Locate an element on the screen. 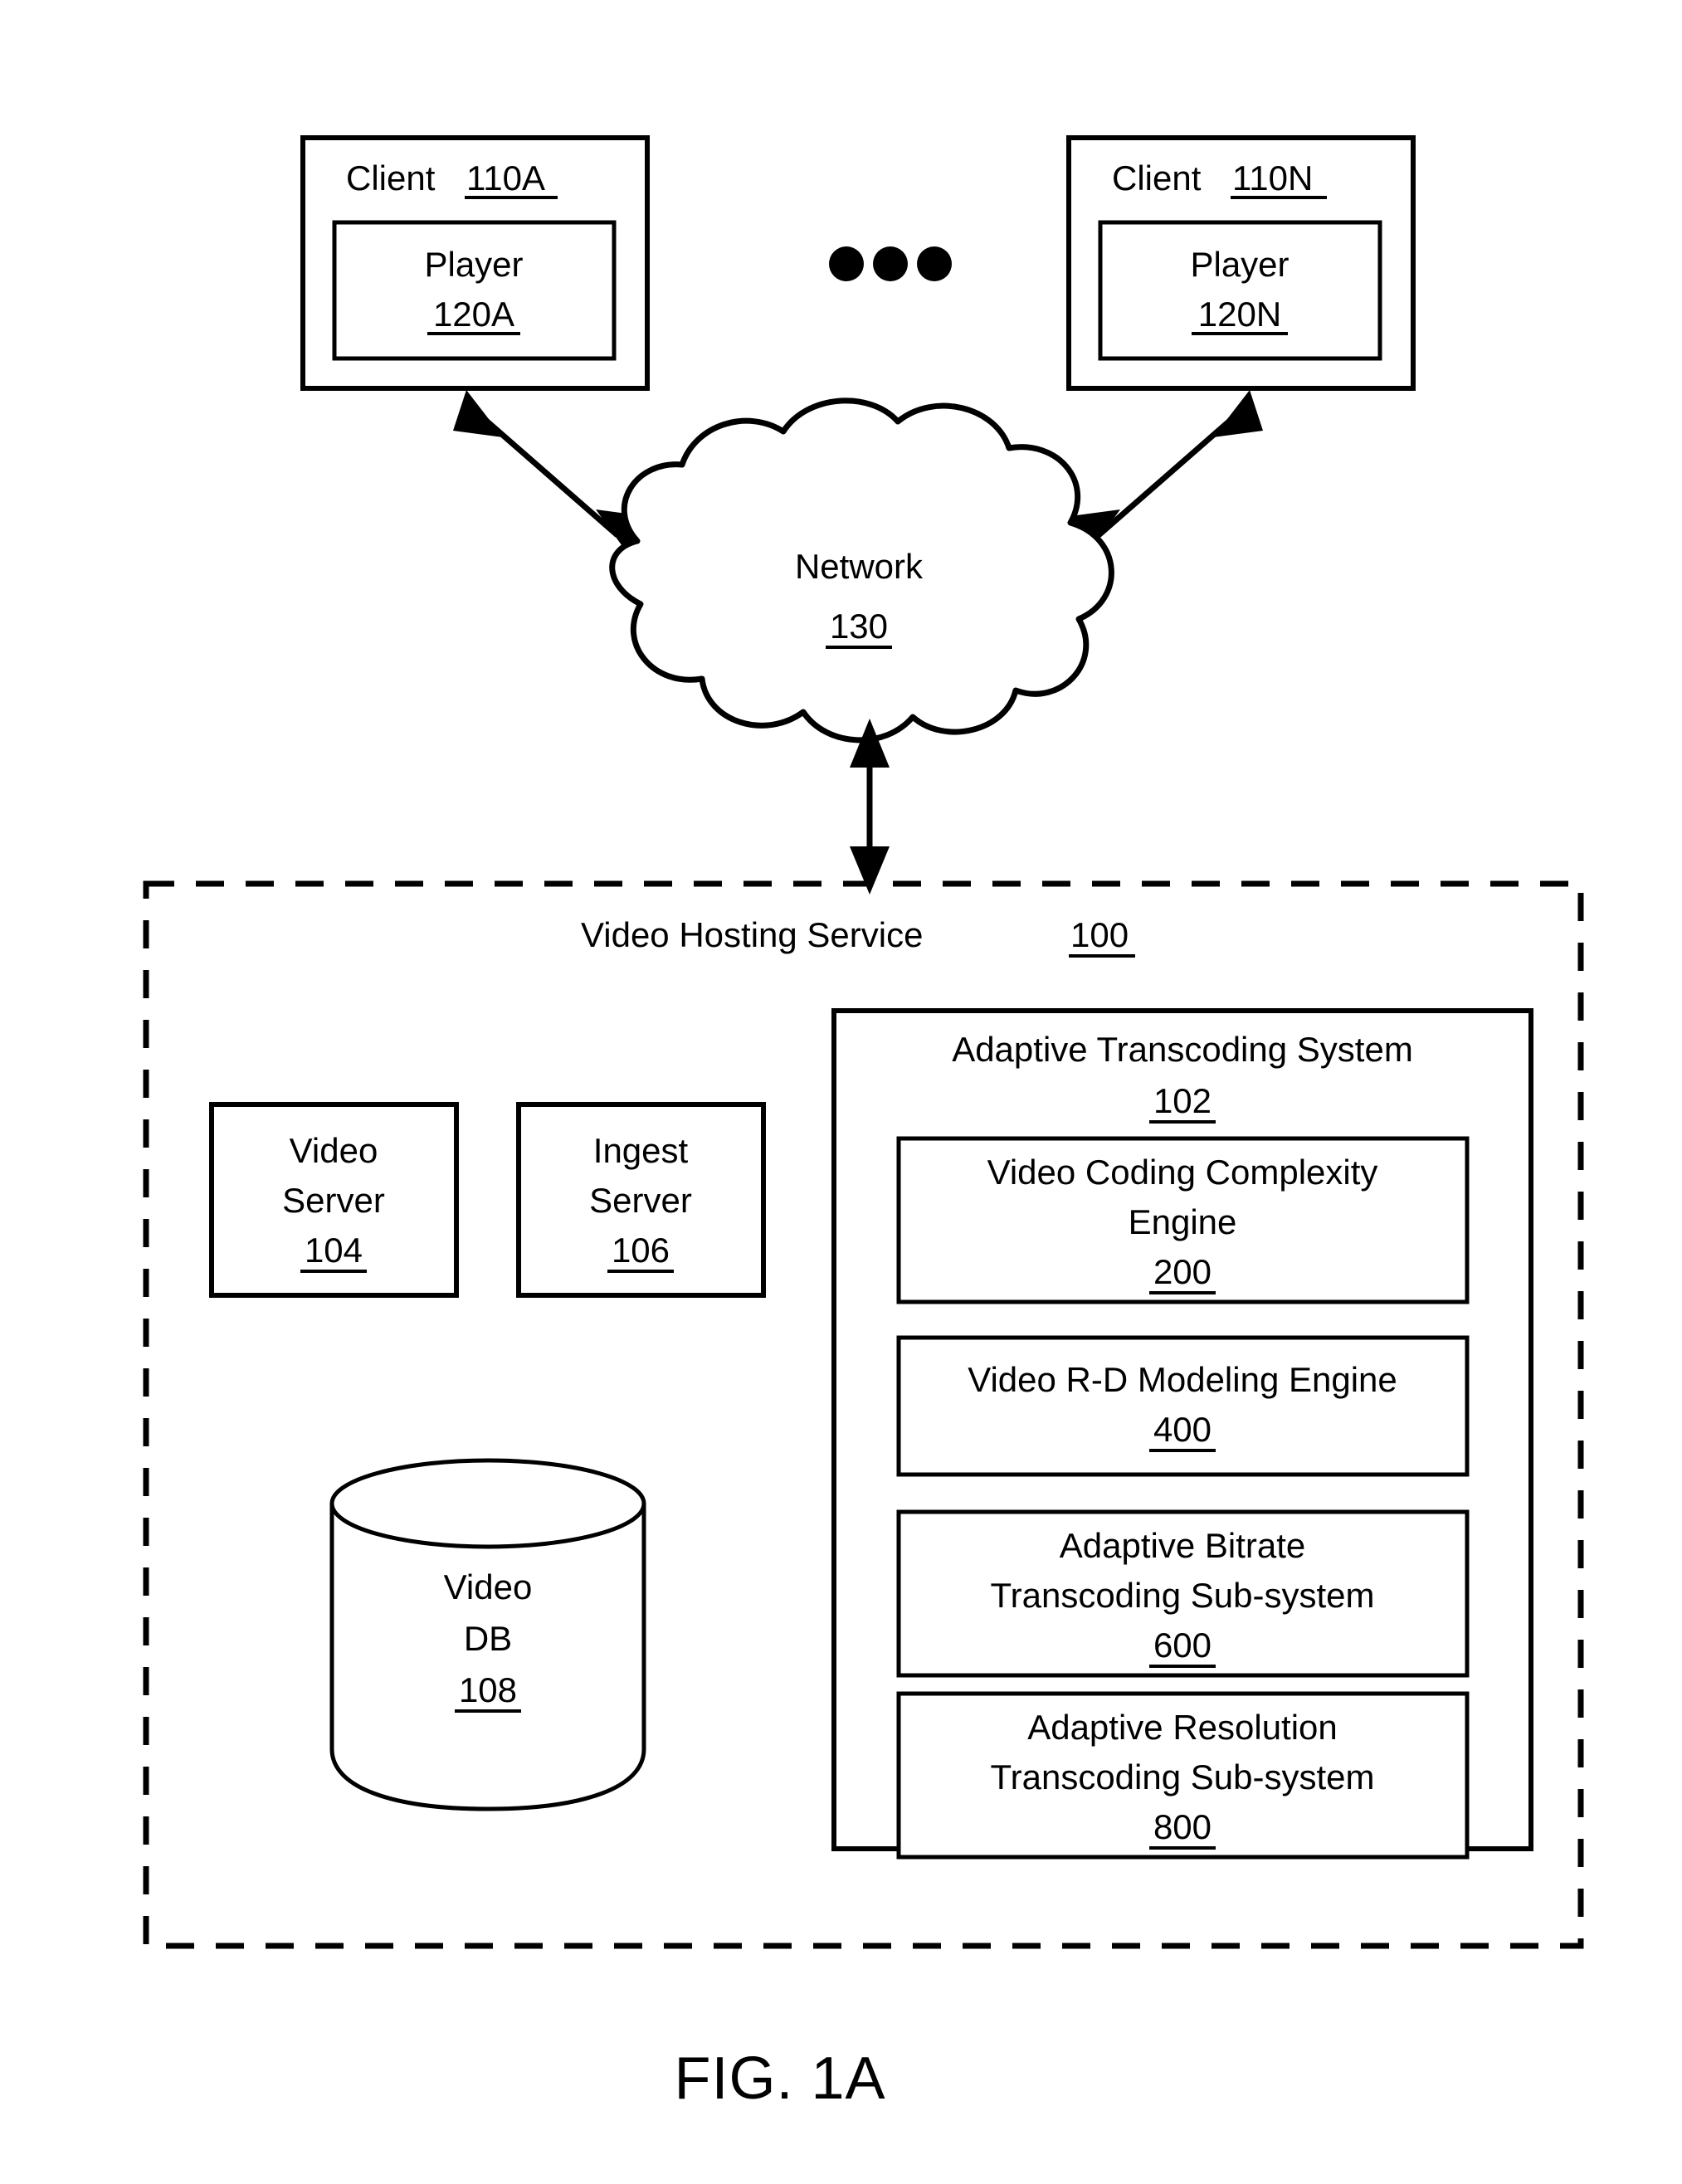 The image size is (1682, 2184). module-400-rect is located at coordinates (1183, 1406).